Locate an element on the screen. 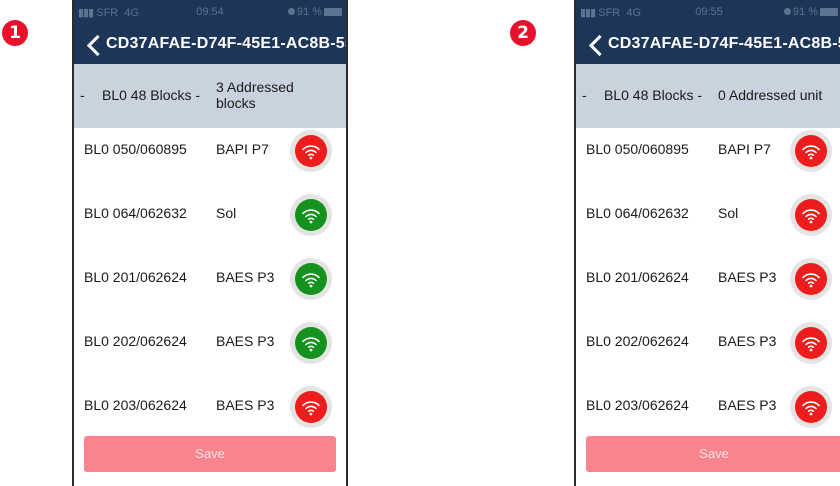 The height and width of the screenshot is (486, 840). addressed-count: 0 Addressed unit is located at coordinates (770, 95).